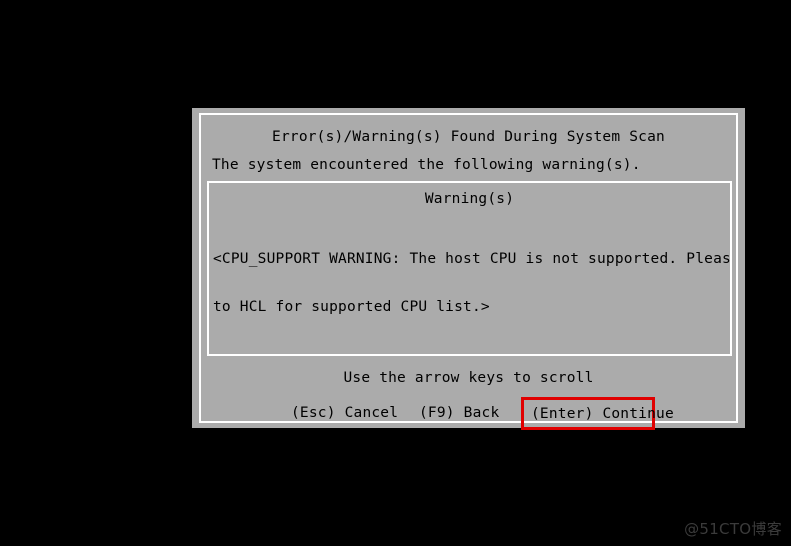  What do you see at coordinates (602, 414) in the screenshot?
I see `continue-button: (Enter) Continue` at bounding box center [602, 414].